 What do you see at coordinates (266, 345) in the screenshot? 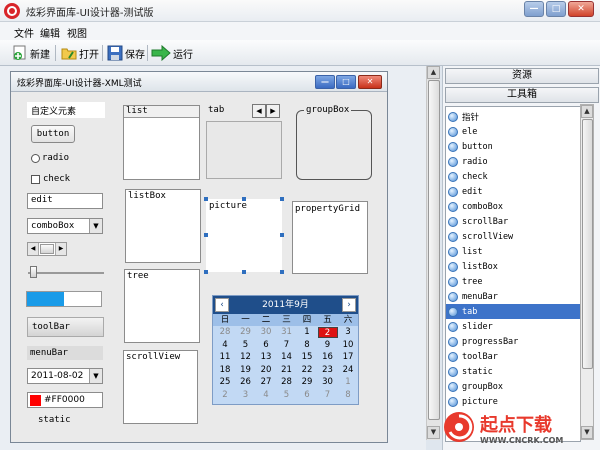
I see `calendar-day: 6` at bounding box center [266, 345].